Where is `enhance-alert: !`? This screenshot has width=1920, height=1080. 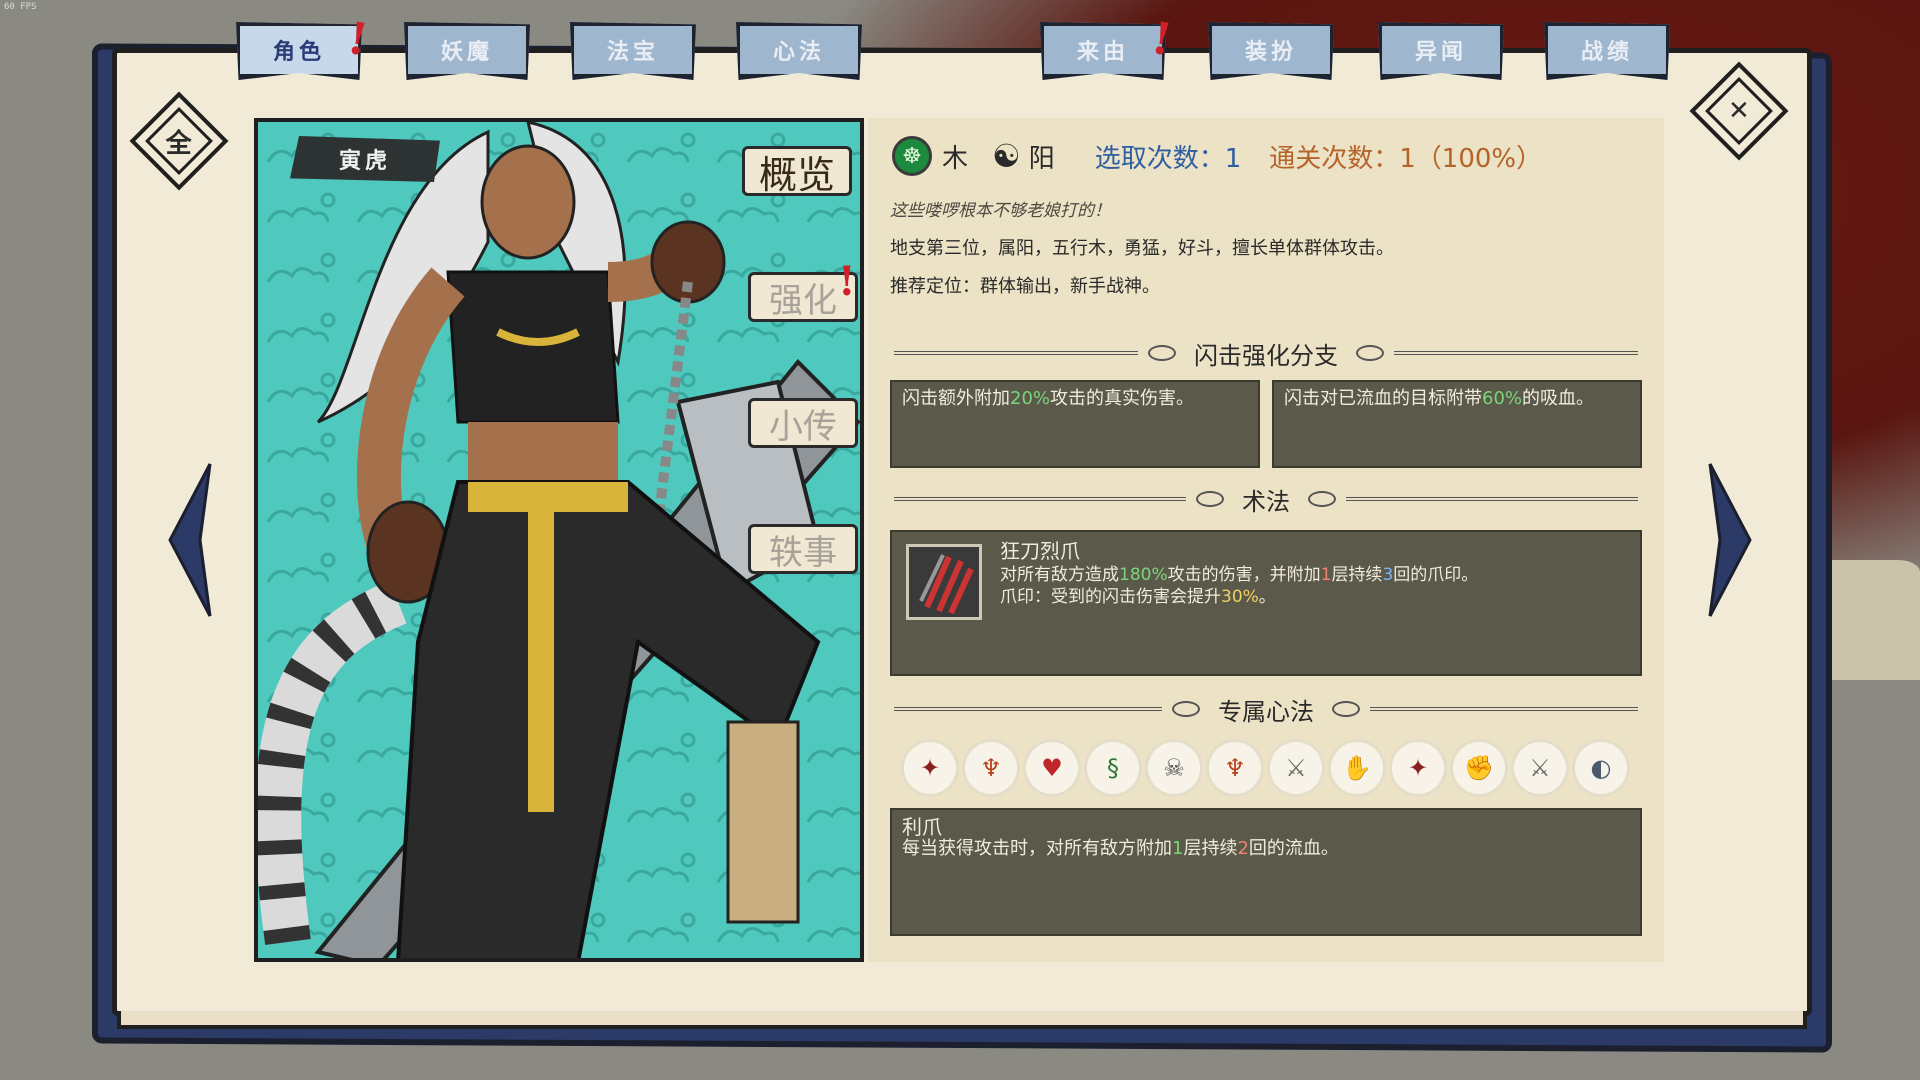 enhance-alert: ! is located at coordinates (847, 281).